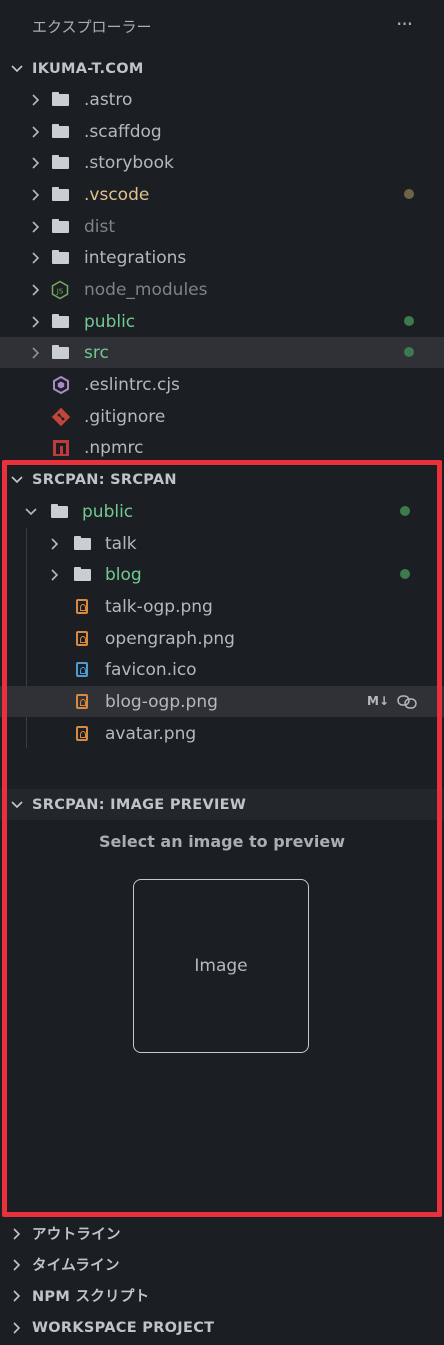 Image resolution: width=444 pixels, height=1345 pixels. Describe the element at coordinates (61, 387) in the screenshot. I see `eslint-icon` at that location.